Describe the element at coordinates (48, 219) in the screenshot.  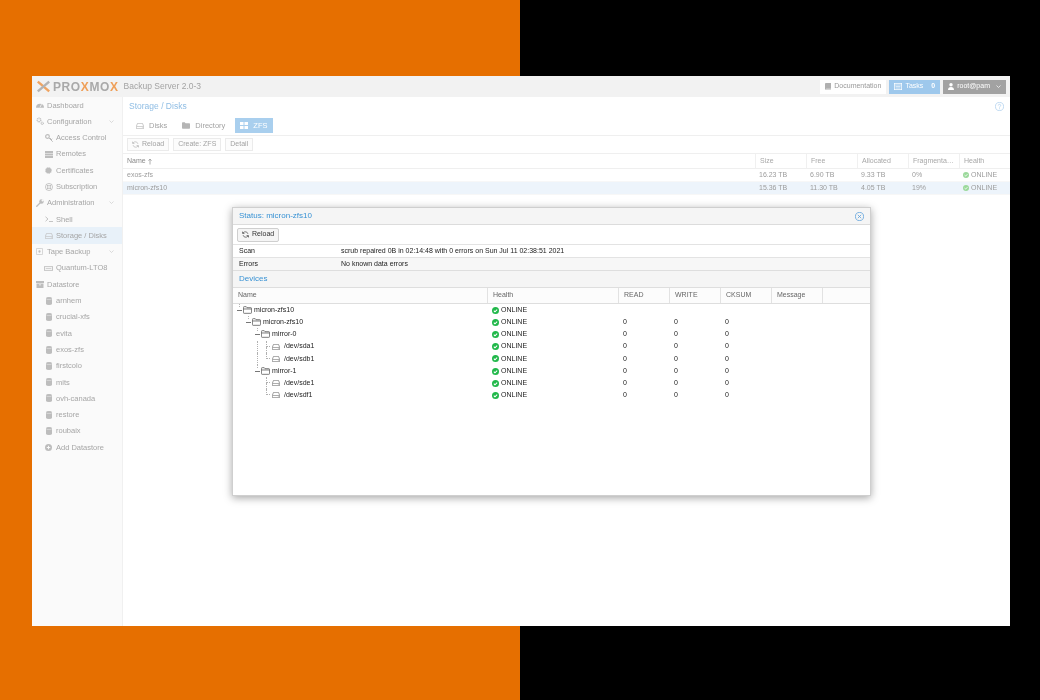
I see `terminal-icon` at that location.